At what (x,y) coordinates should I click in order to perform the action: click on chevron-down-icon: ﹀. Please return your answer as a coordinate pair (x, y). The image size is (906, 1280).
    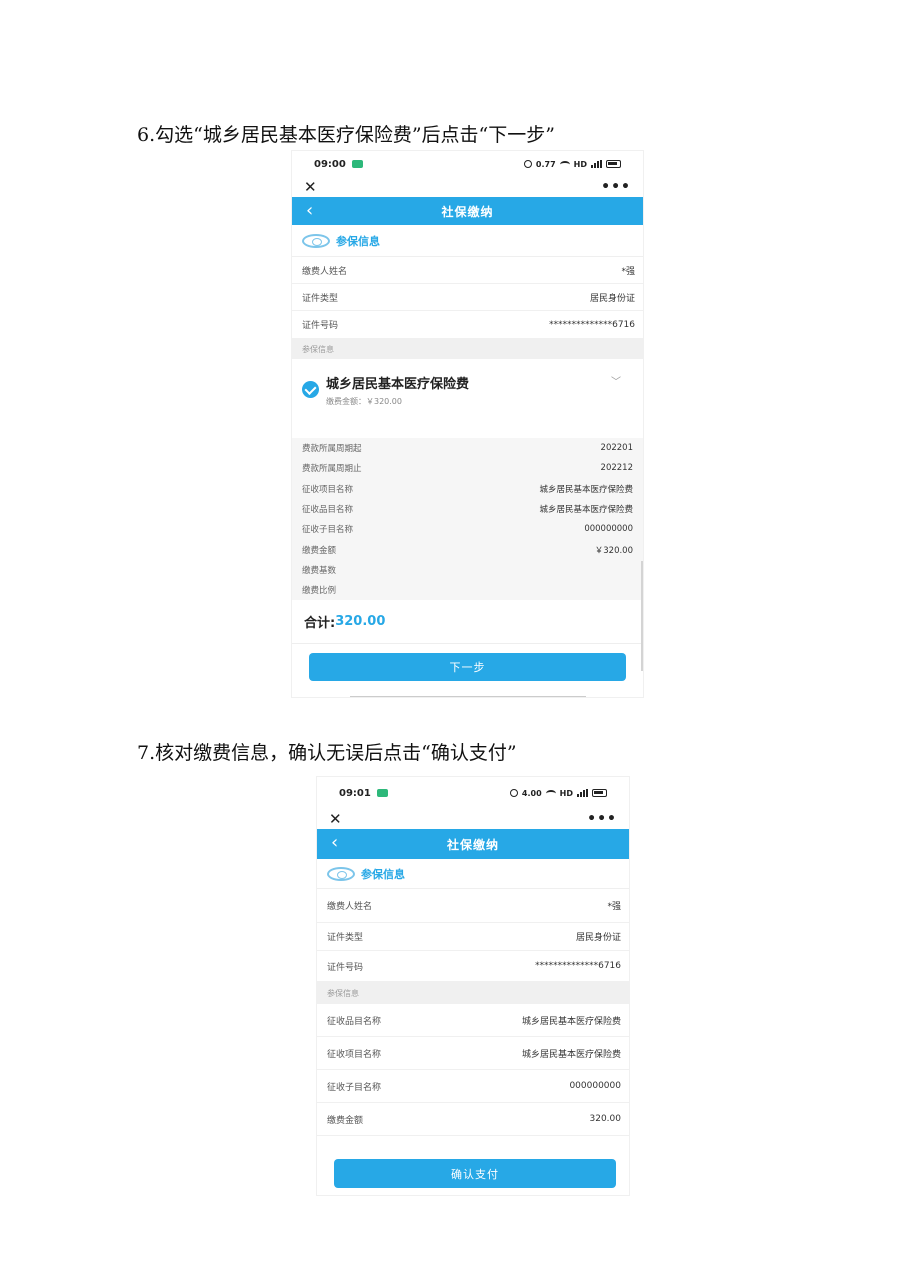
    Looking at the image, I should click on (616, 380).